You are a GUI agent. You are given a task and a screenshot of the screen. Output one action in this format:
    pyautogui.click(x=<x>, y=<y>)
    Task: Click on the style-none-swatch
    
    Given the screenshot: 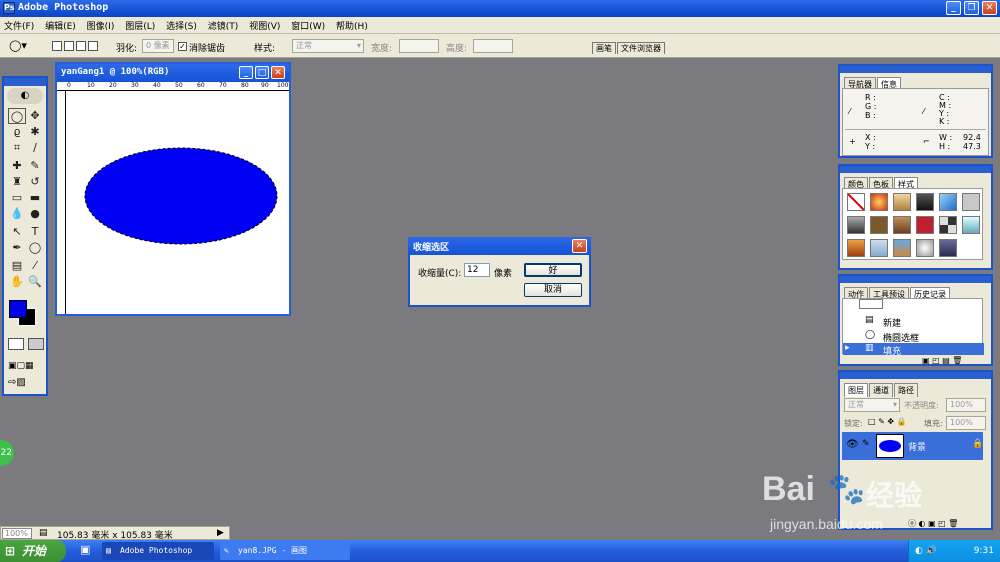 What is the action you would take?
    pyautogui.click(x=856, y=202)
    